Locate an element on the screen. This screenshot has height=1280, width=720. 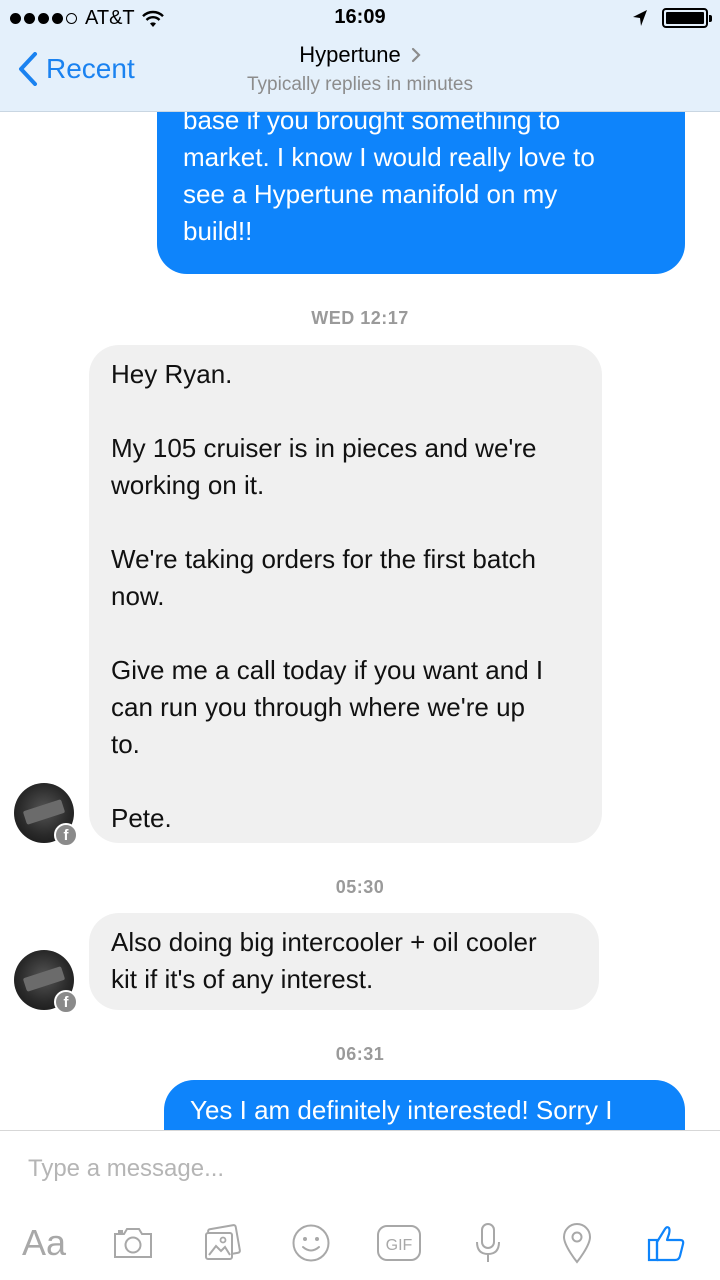
text-format-label: Aa is located at coordinates (44, 1242).